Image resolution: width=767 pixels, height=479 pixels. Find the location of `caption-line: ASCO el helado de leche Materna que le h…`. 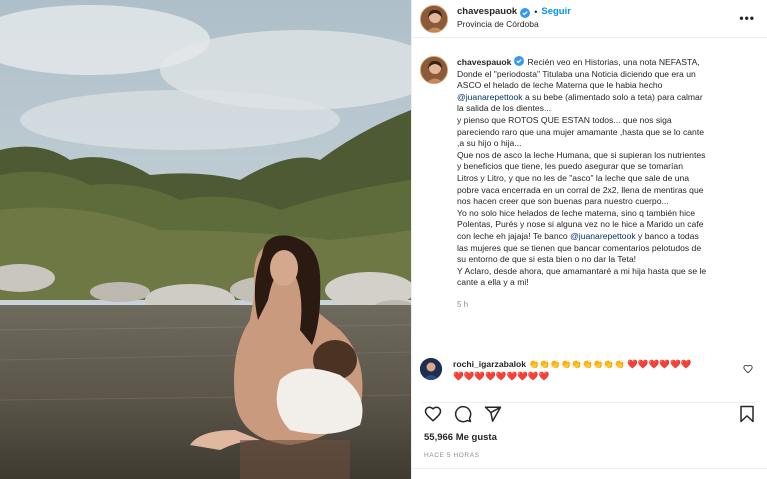

caption-line: ASCO el helado de leche Materna que le h… is located at coordinates (560, 85).